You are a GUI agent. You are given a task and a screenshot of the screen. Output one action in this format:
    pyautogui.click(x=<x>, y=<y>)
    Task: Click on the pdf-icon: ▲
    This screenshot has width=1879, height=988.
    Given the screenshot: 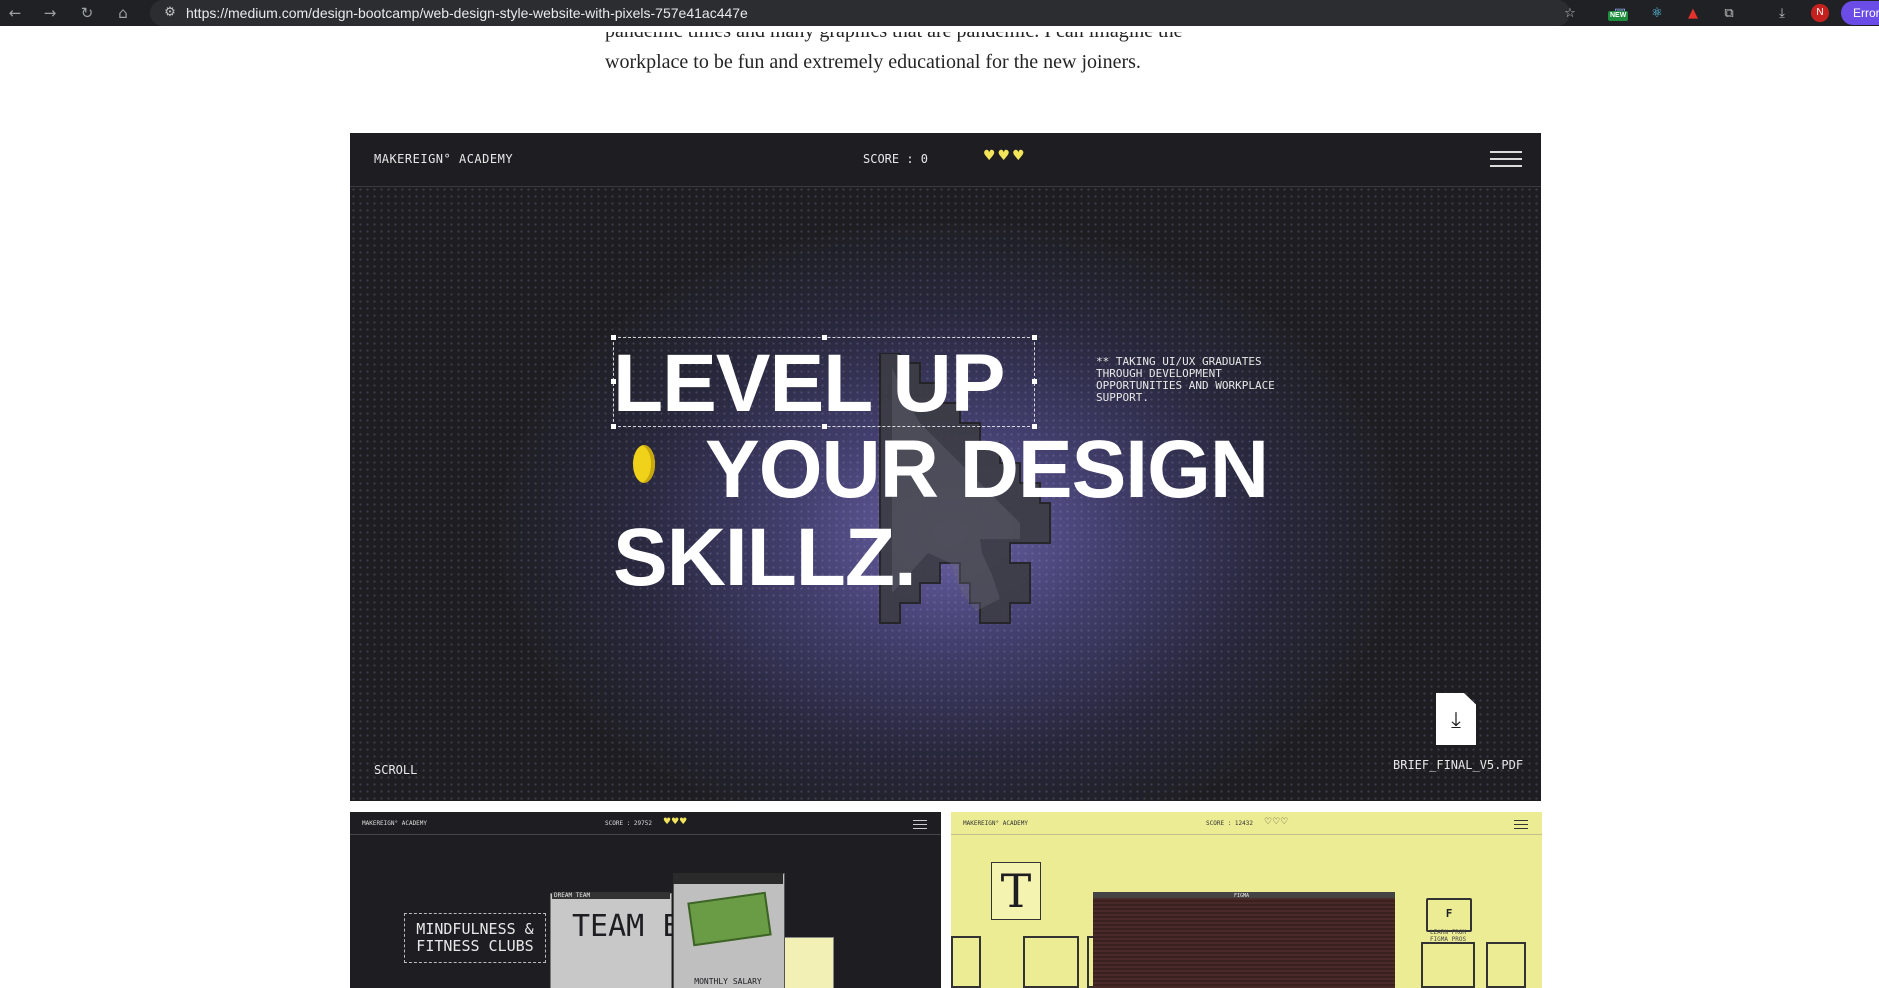 What is the action you would take?
    pyautogui.click(x=1693, y=13)
    